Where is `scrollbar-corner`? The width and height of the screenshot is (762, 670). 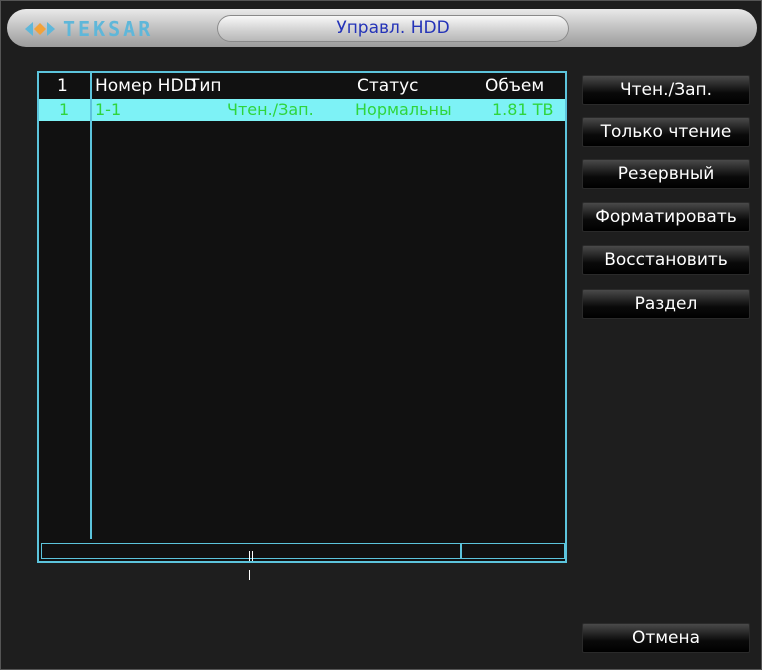
scrollbar-corner is located at coordinates (513, 551).